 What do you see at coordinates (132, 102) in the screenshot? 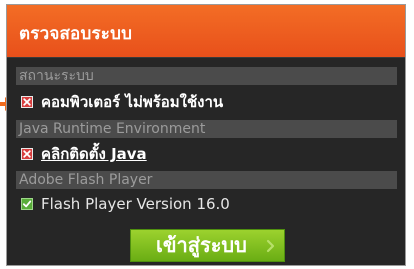
I see `status-text-system: คอมพิวเตอร์ ไม่พร้อมใช้งาน` at bounding box center [132, 102].